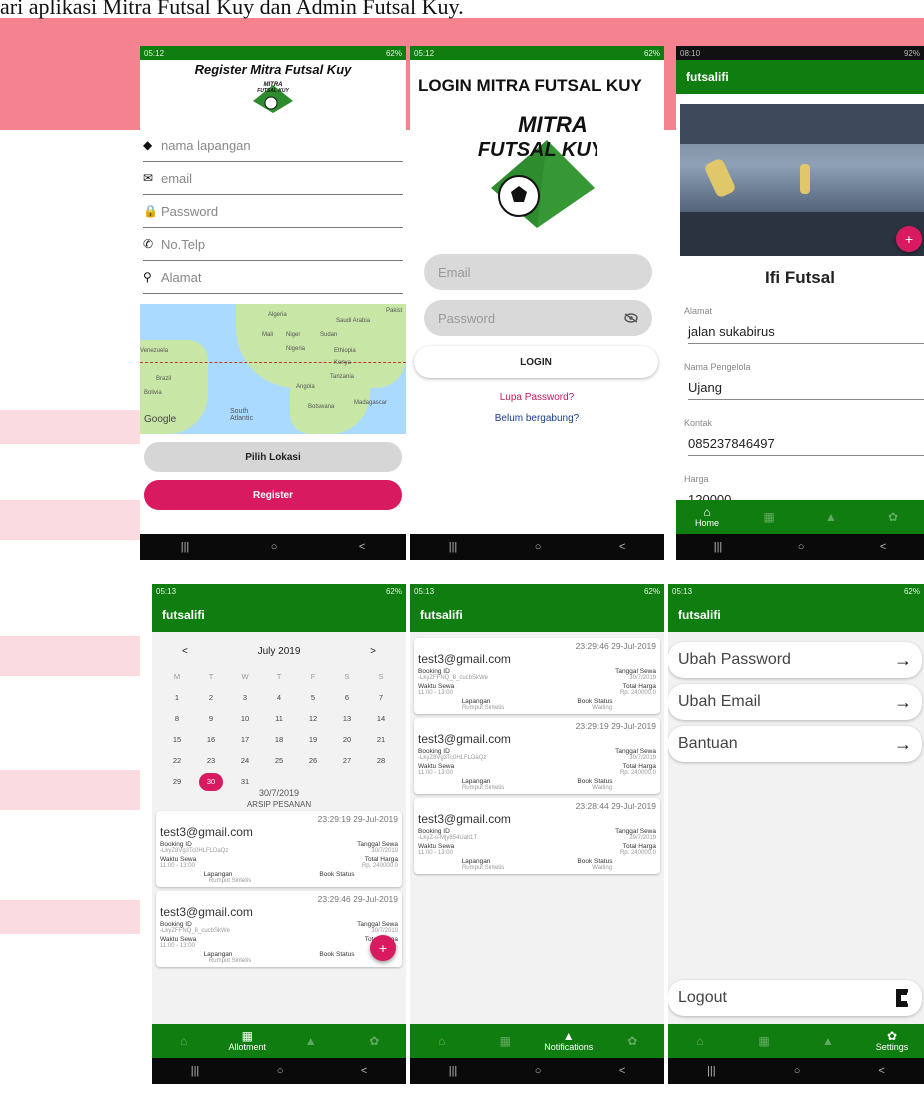 This screenshot has width=924, height=1118. I want to click on day-cell: 13, so click(347, 718).